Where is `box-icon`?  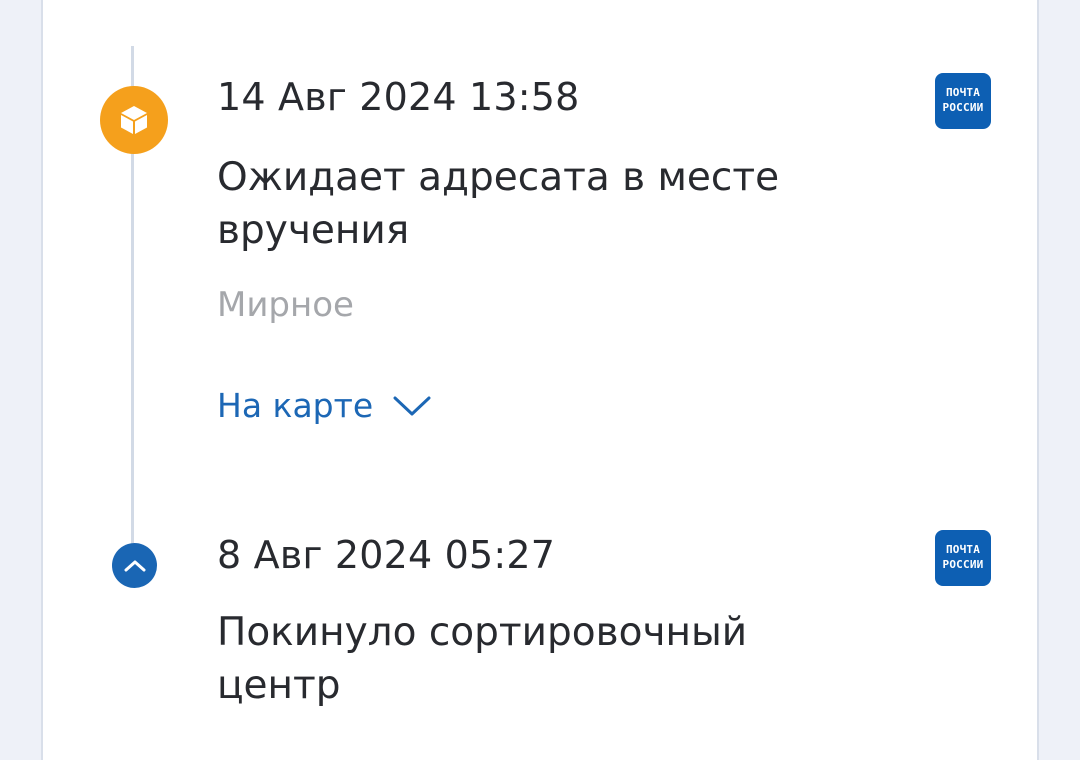
box-icon is located at coordinates (134, 120).